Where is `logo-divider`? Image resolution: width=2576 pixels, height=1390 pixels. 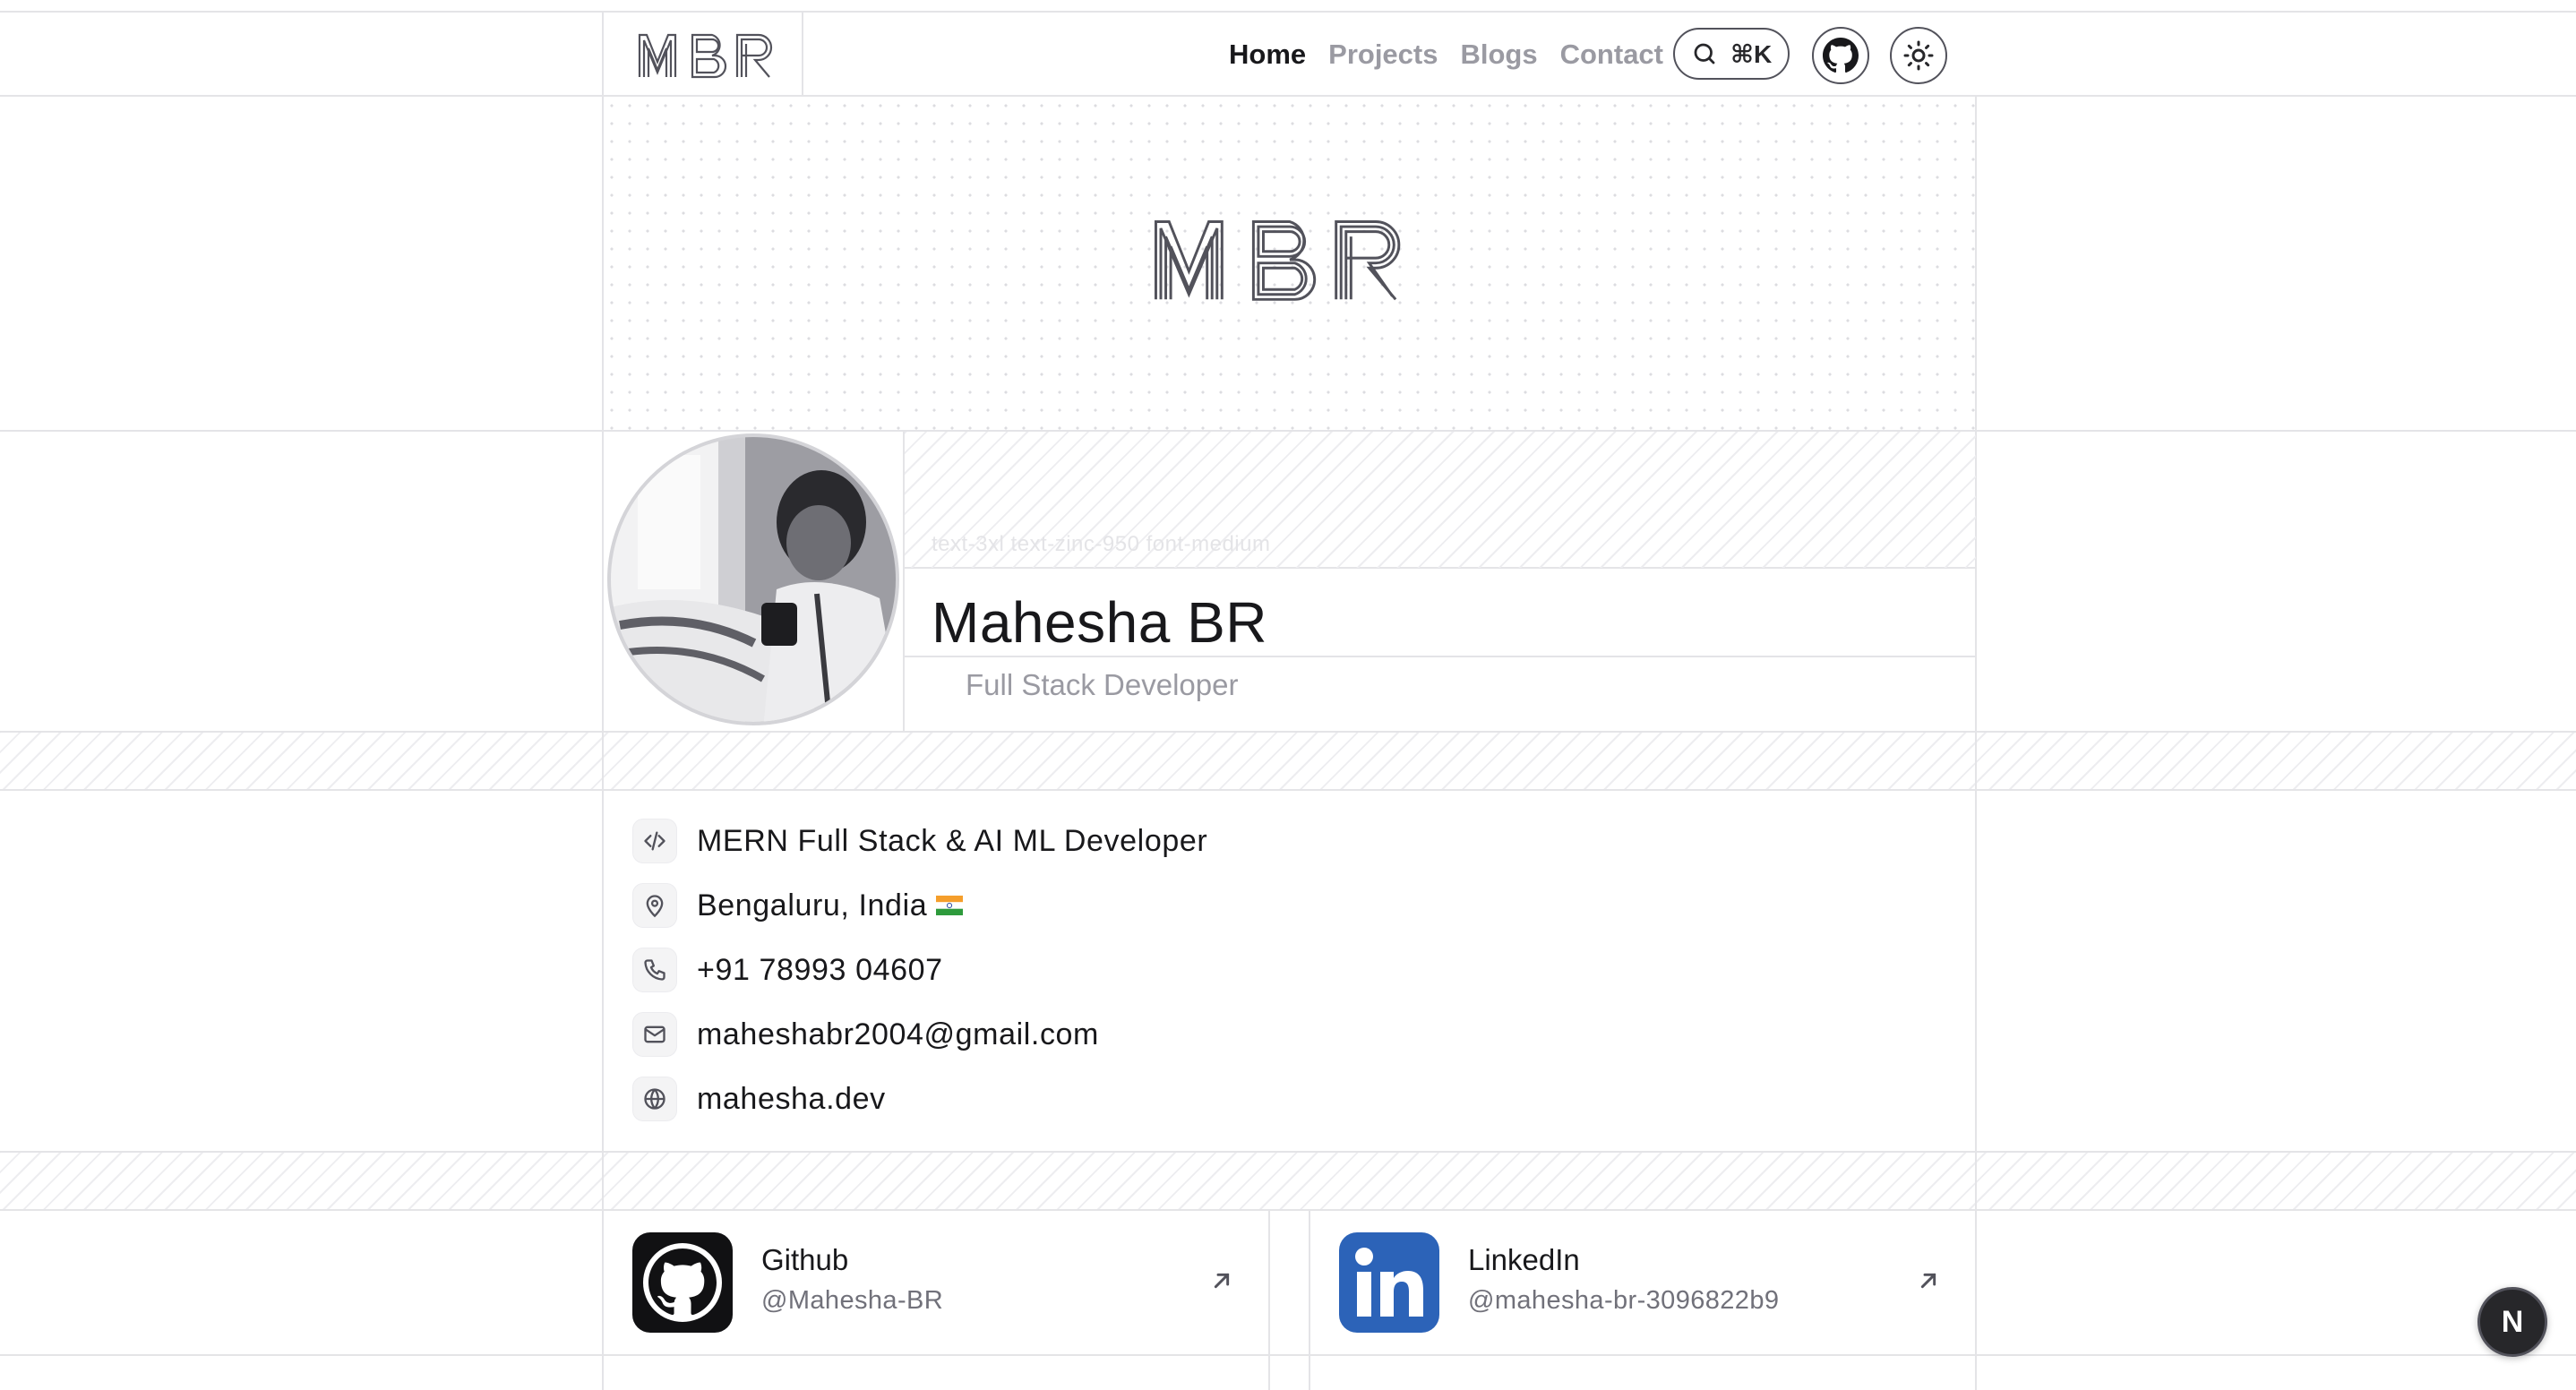
logo-divider is located at coordinates (802, 53).